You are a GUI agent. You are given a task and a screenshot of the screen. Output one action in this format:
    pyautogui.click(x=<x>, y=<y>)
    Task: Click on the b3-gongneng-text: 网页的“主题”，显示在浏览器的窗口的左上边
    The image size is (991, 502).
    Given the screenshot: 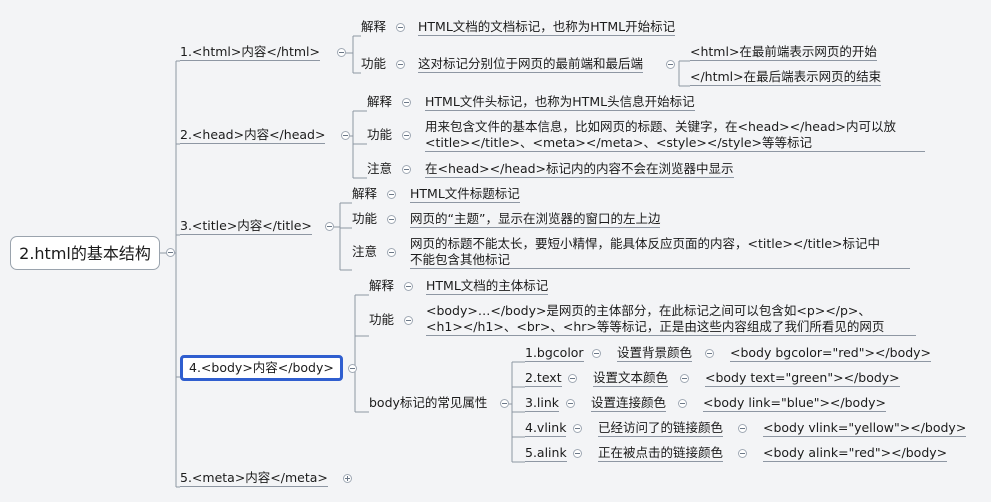 What is the action you would take?
    pyautogui.click(x=535, y=219)
    